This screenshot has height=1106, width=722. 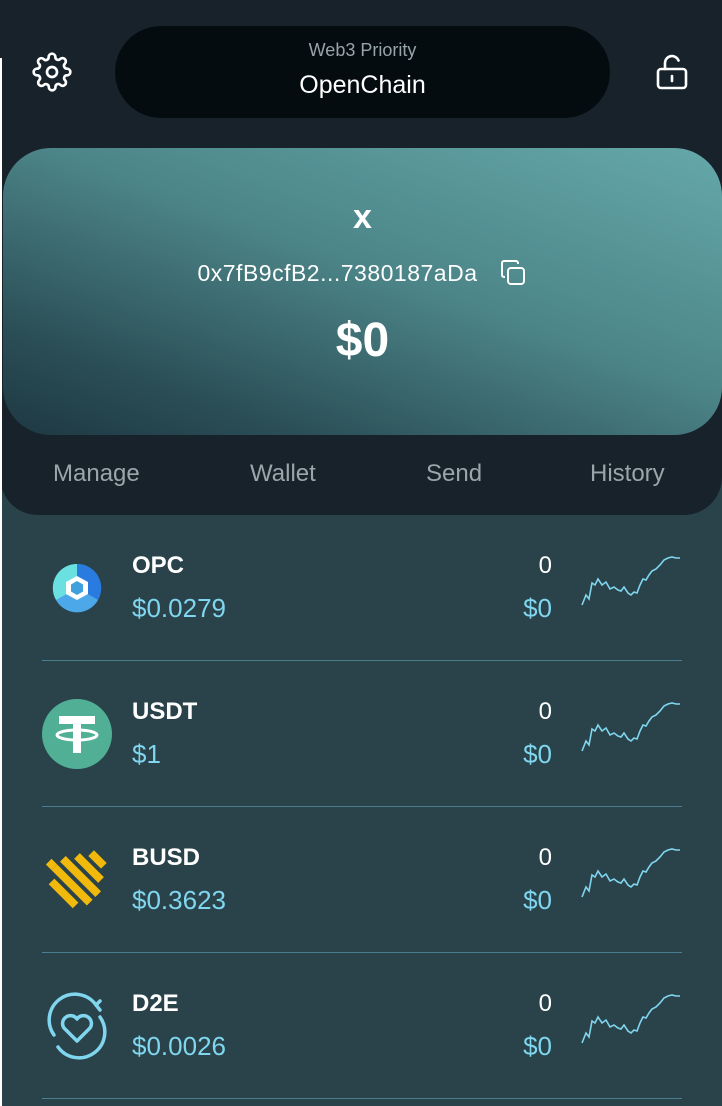 I want to click on network-name: OpenChain, so click(x=362, y=85).